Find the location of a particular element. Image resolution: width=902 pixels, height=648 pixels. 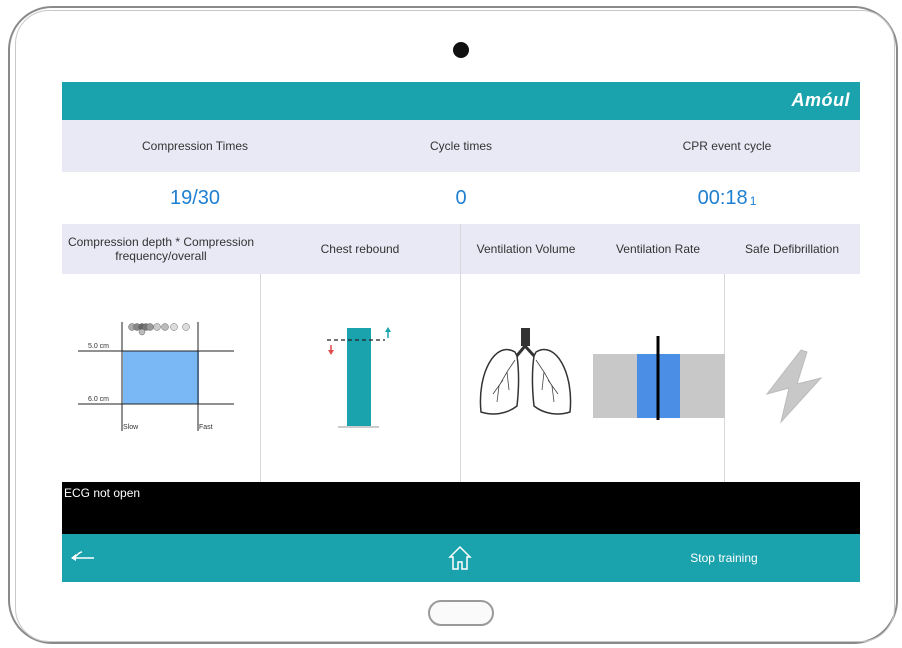

depth-frequency-chart: 5.0 cm 6.0 cm Slow Fast is located at coordinates (156, 376).